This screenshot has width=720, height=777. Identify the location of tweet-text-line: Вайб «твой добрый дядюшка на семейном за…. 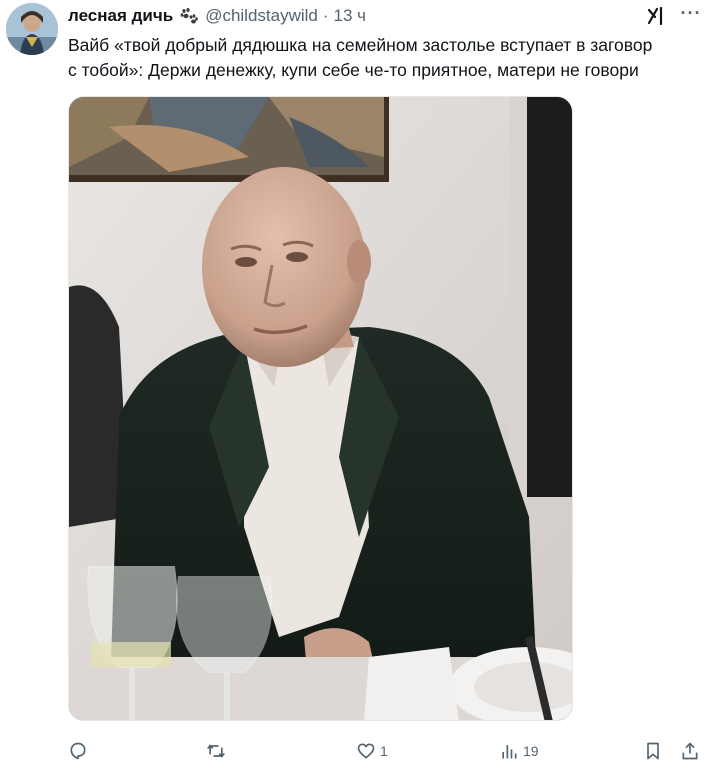
(360, 45).